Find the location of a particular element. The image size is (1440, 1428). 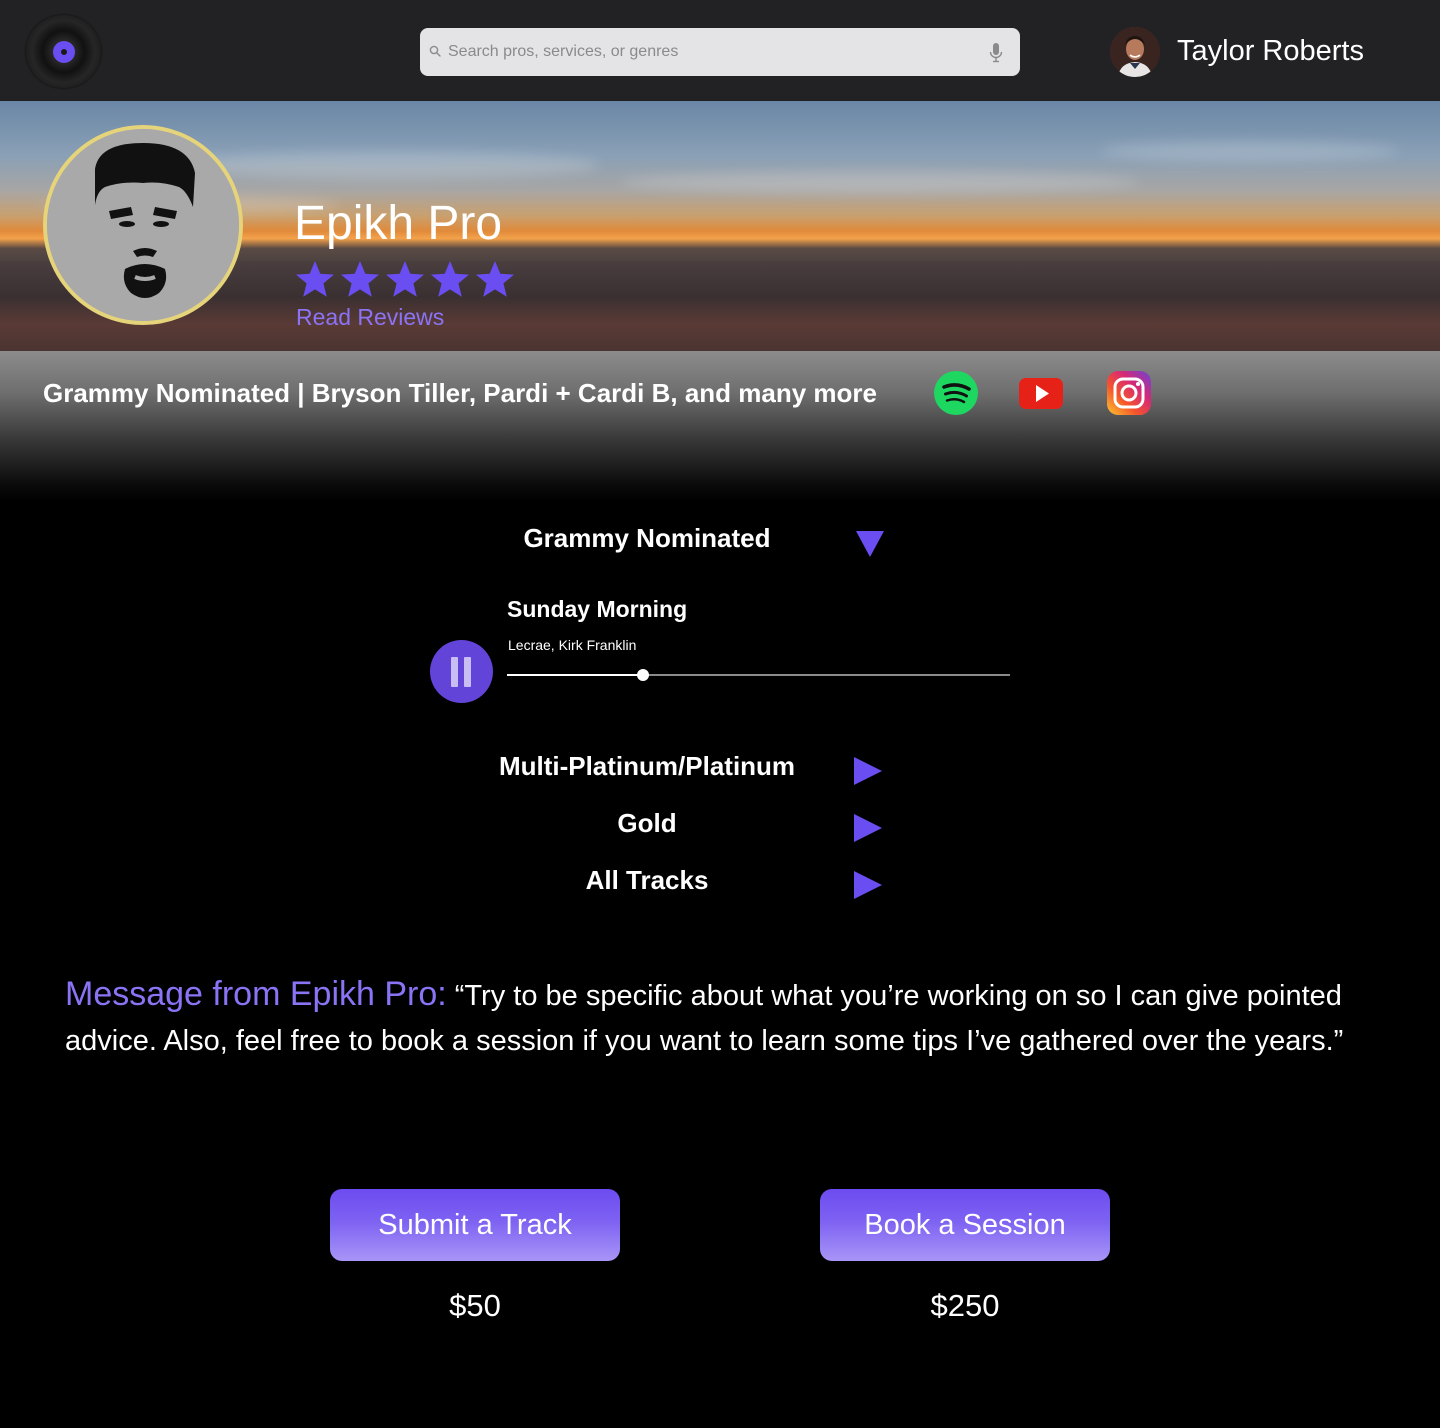

avatar is located at coordinates (1135, 52).